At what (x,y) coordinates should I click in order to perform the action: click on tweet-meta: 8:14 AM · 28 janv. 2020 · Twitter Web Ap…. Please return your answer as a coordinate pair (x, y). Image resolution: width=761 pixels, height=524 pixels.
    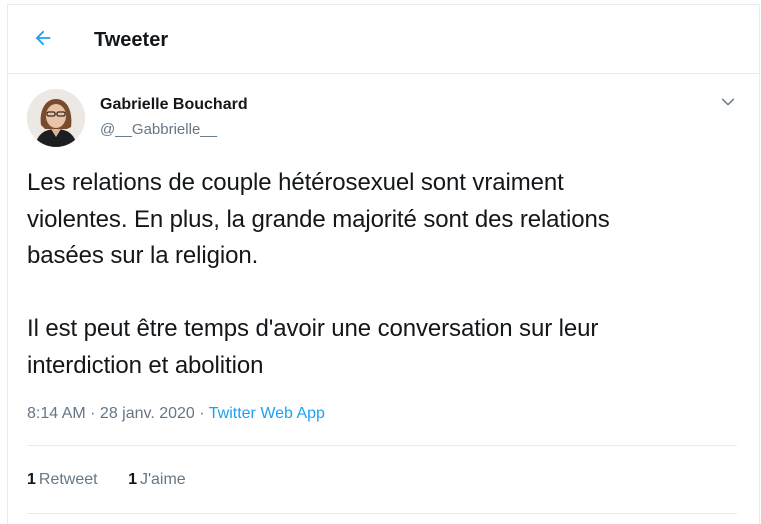
    Looking at the image, I should click on (176, 414).